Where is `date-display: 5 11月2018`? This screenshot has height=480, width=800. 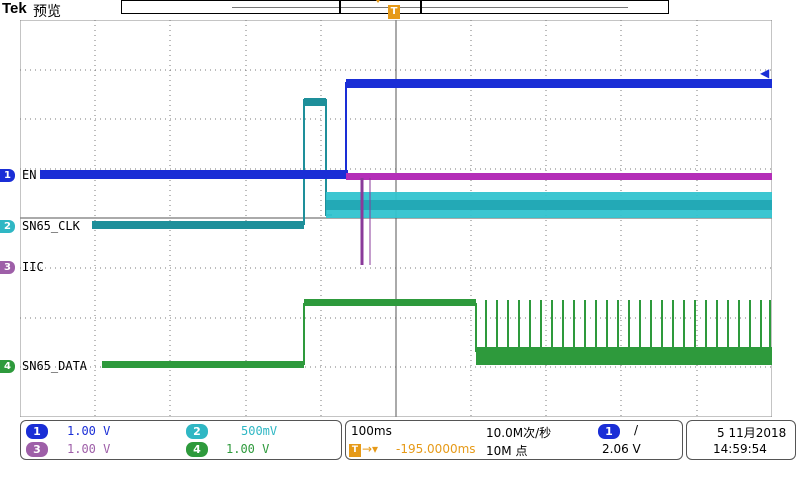 date-display: 5 11月2018 is located at coordinates (752, 433).